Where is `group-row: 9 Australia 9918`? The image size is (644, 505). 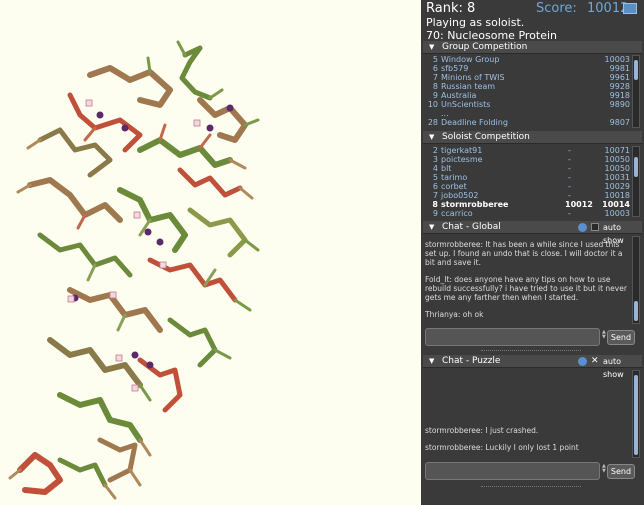
group-row: 9 Australia 9918 is located at coordinates (529, 95).